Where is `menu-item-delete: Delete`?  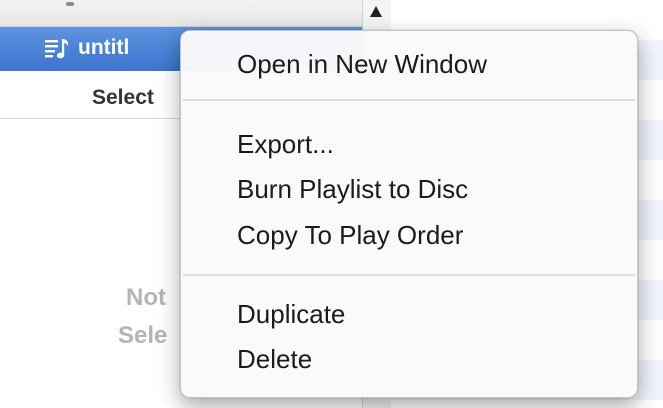 menu-item-delete: Delete is located at coordinates (409, 358).